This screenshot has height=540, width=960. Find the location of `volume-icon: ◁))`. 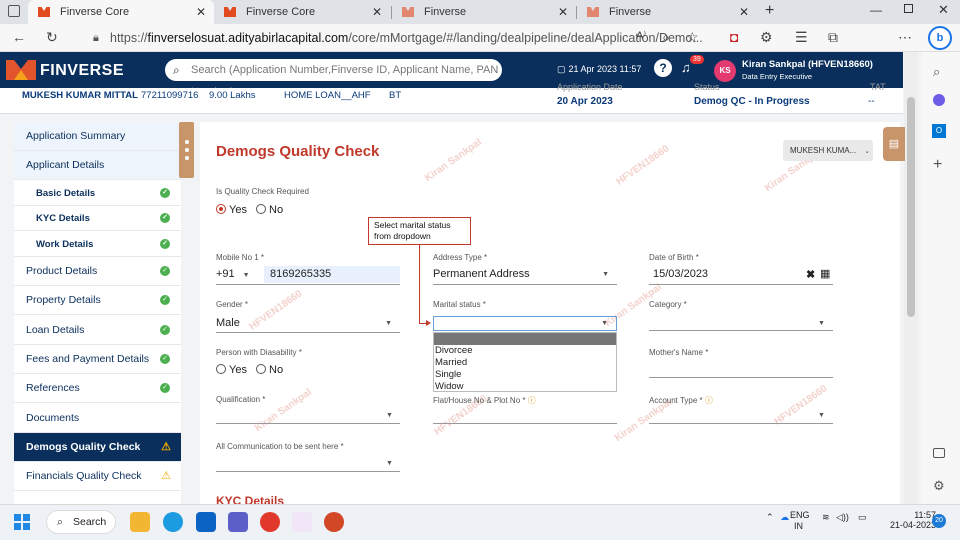

volume-icon: ◁)) is located at coordinates (842, 517).